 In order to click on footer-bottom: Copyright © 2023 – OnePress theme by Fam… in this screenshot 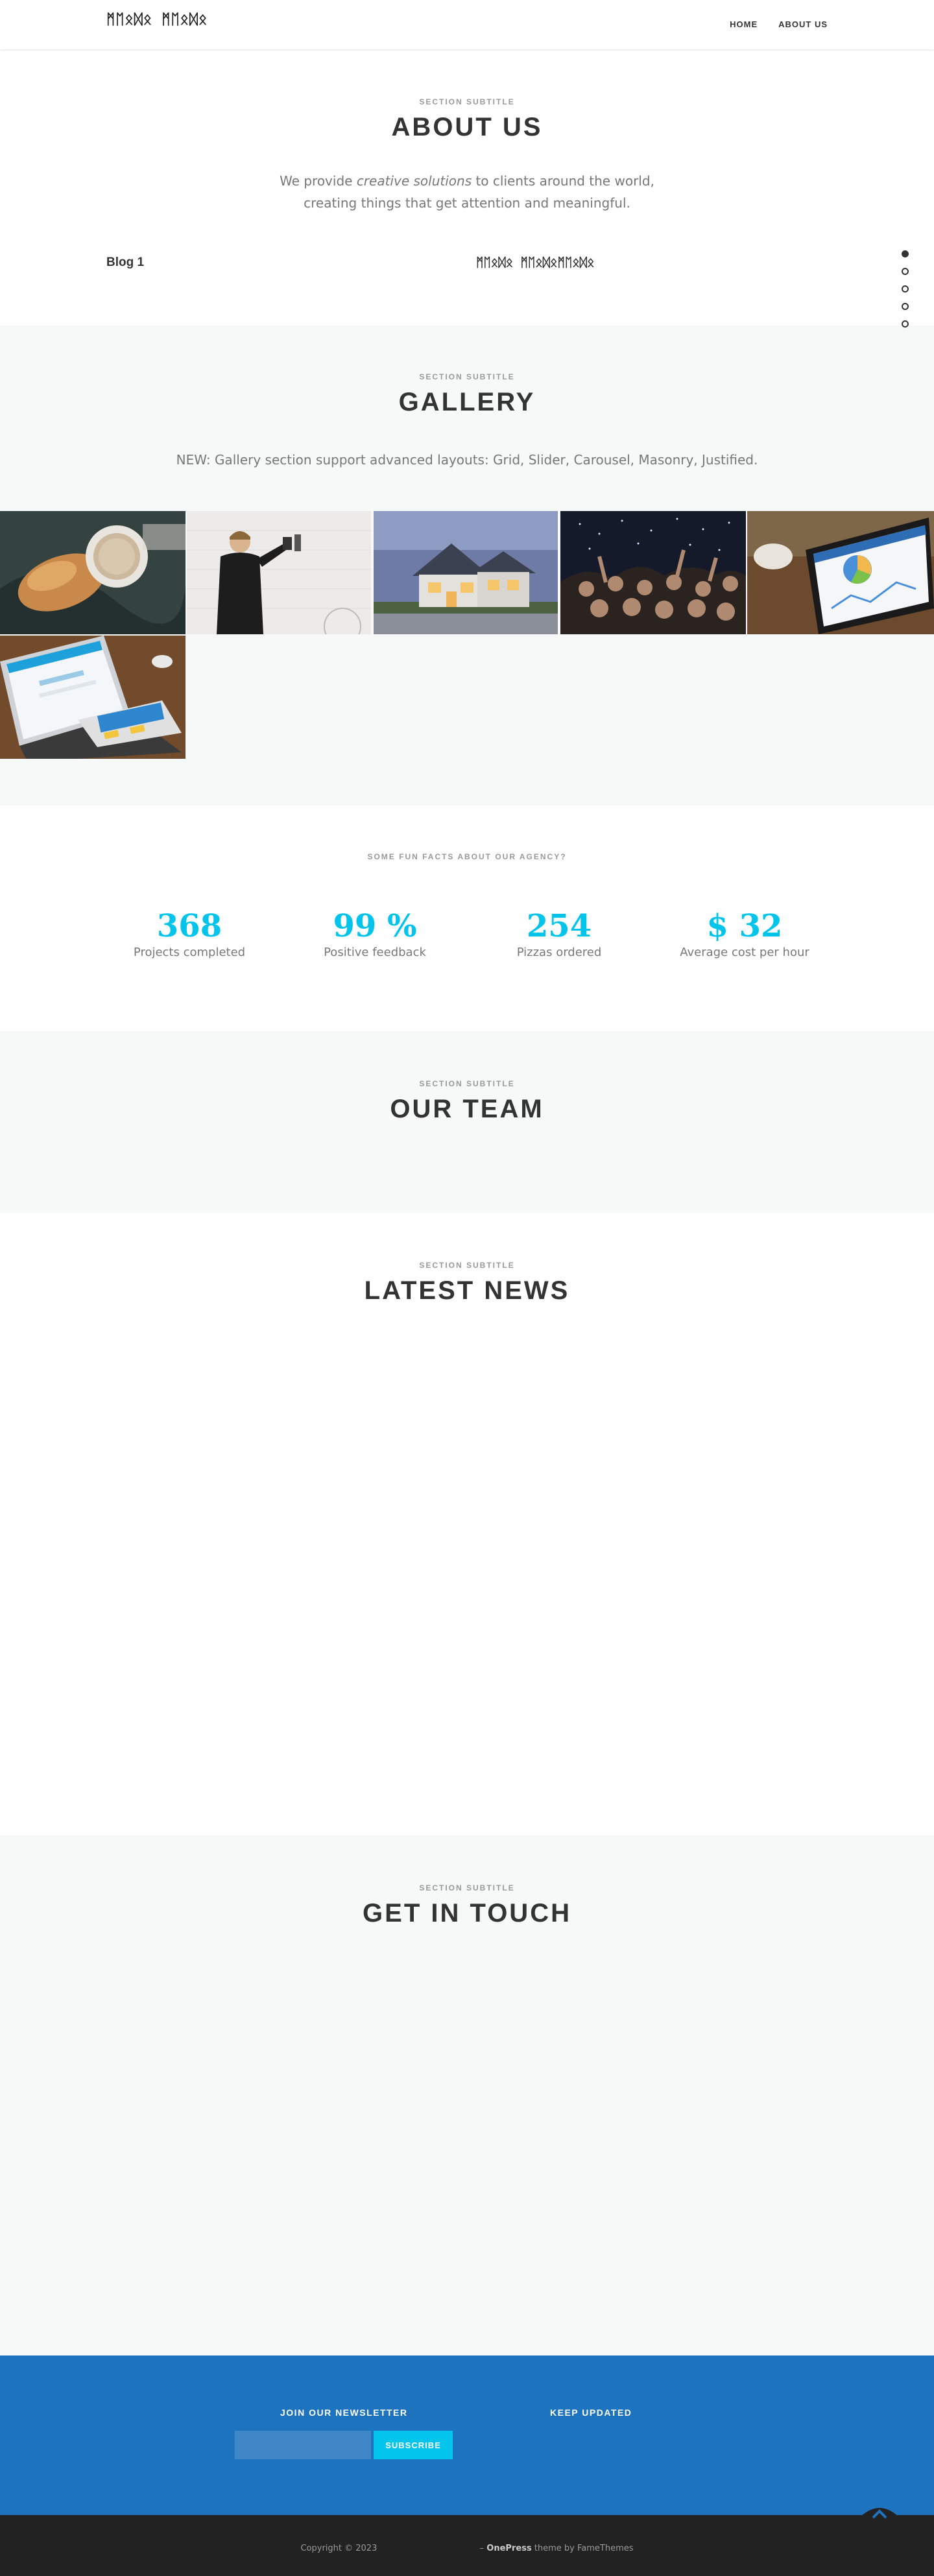, I will do `click(467, 2545)`.